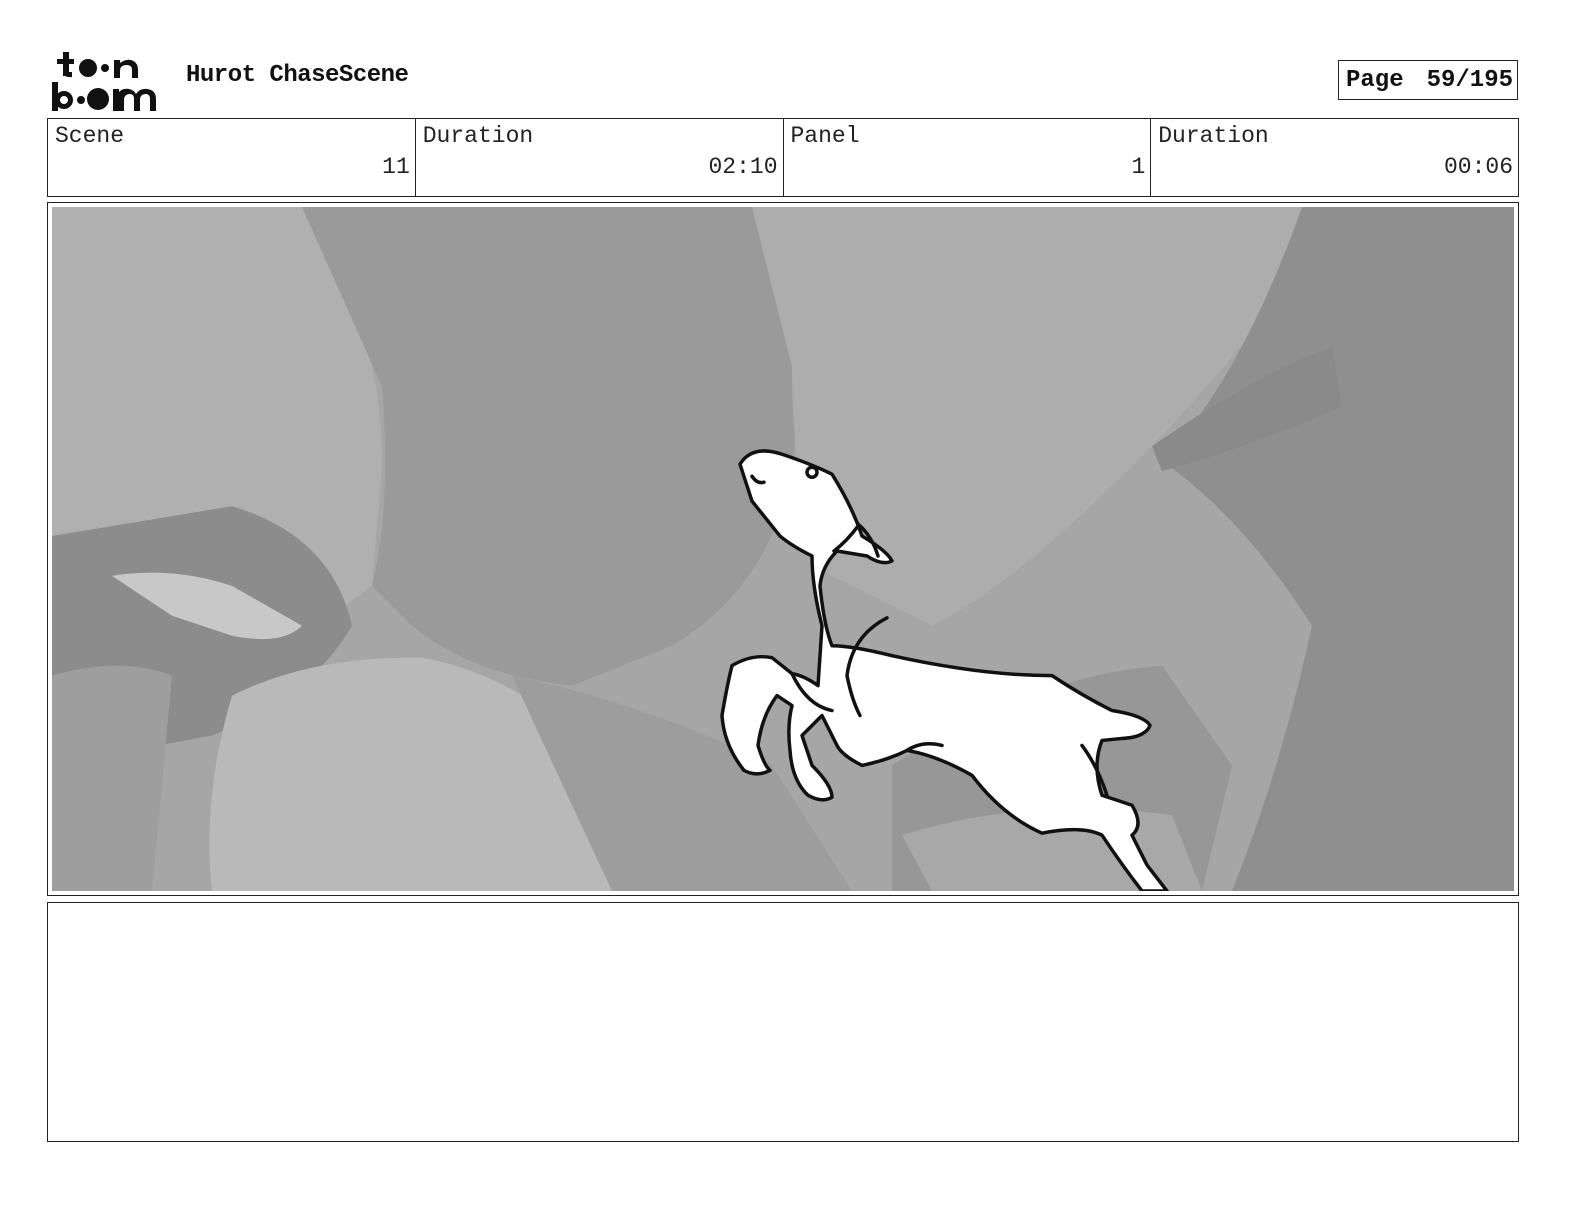 The image size is (1584, 1224). Describe the element at coordinates (1469, 80) in the screenshot. I see `page-number: 59/195` at that location.